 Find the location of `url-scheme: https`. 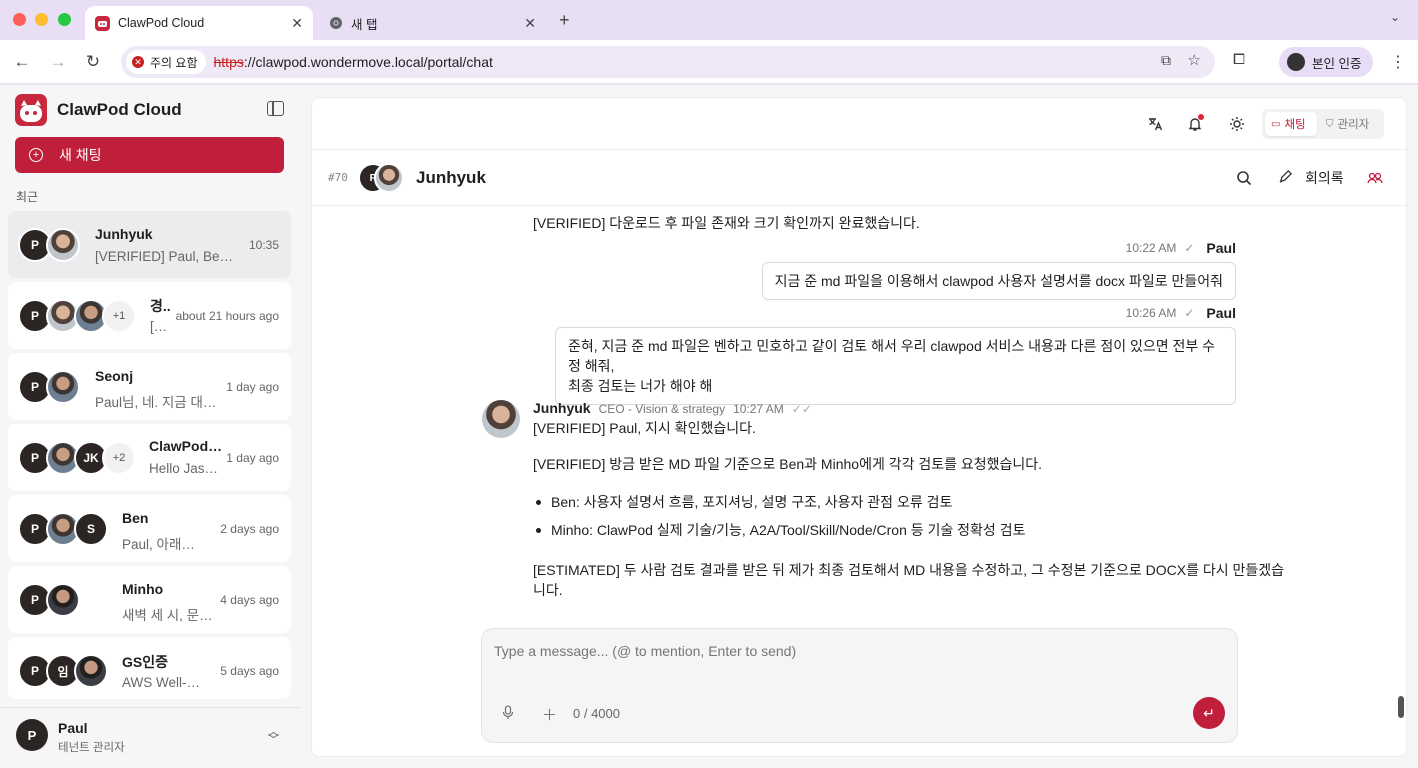

url-scheme: https is located at coordinates (228, 62).